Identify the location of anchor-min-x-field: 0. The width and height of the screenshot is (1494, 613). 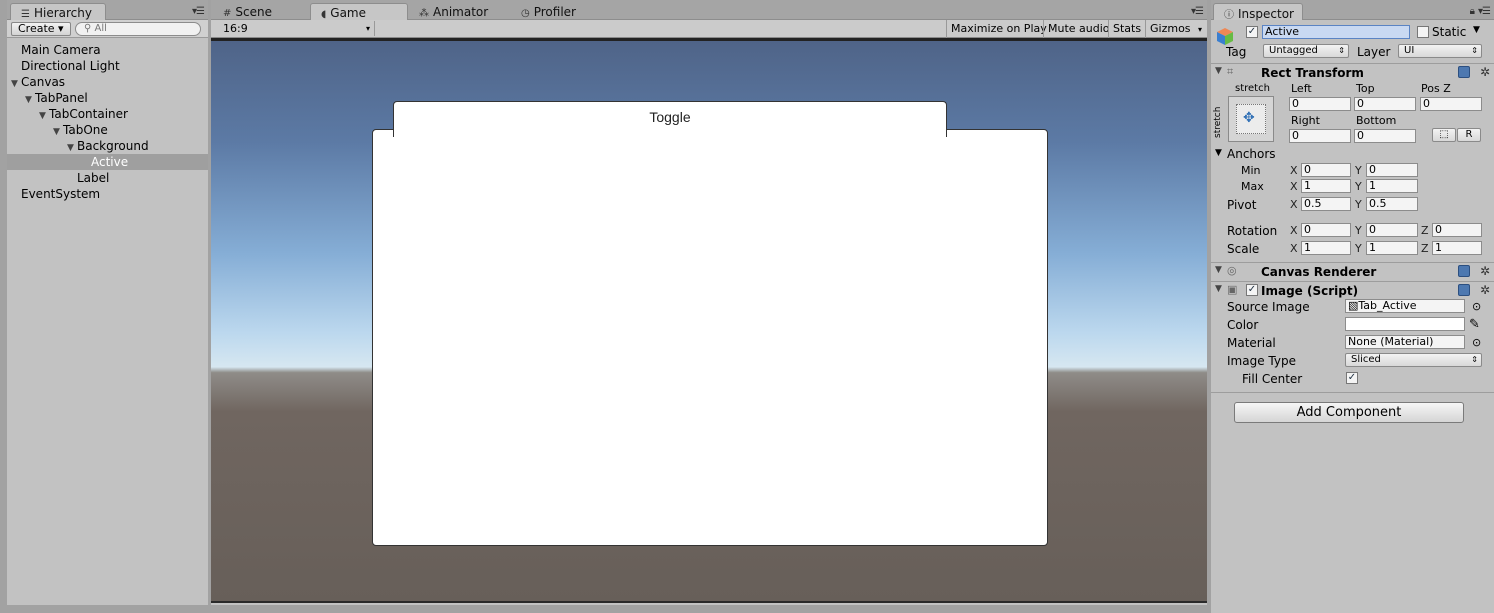
(1326, 170).